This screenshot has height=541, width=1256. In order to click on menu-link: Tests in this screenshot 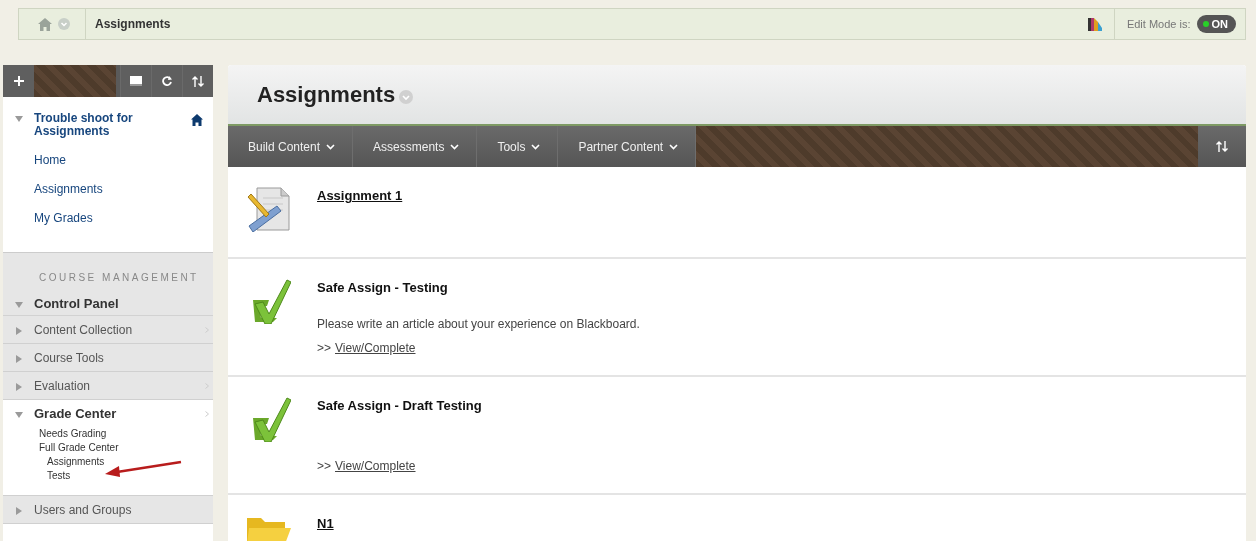, I will do `click(59, 476)`.